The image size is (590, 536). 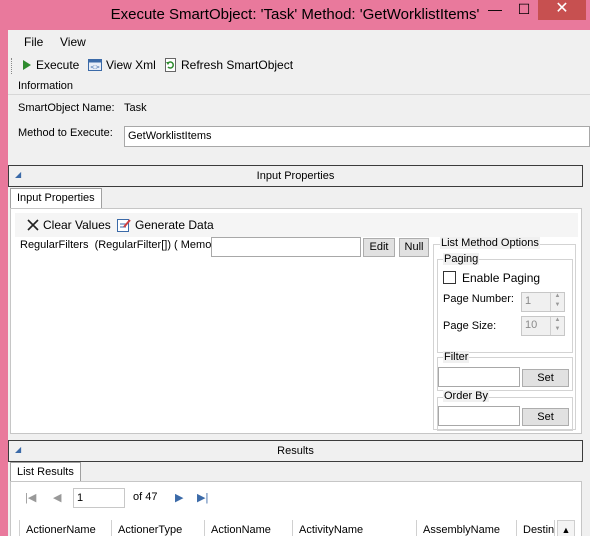 I want to click on smartobject-name-value: Task, so click(x=135, y=108).